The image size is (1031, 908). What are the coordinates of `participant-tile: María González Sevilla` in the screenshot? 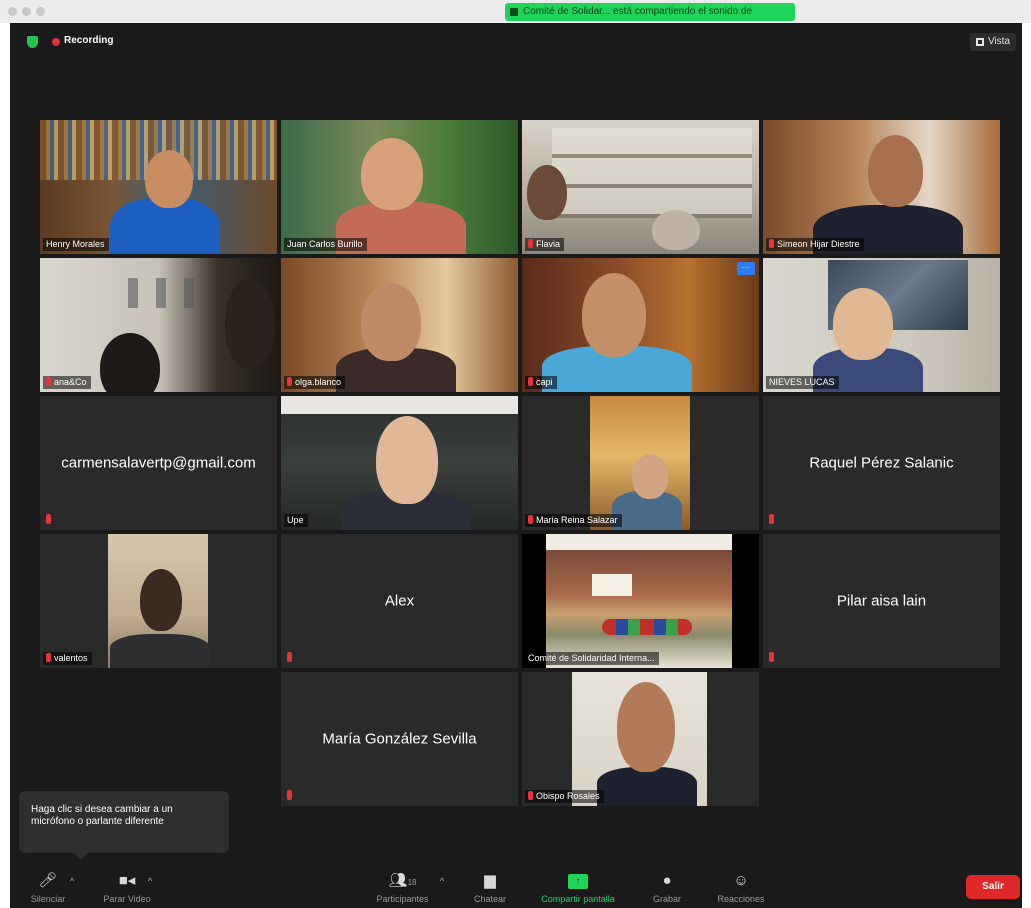 It's located at (399, 739).